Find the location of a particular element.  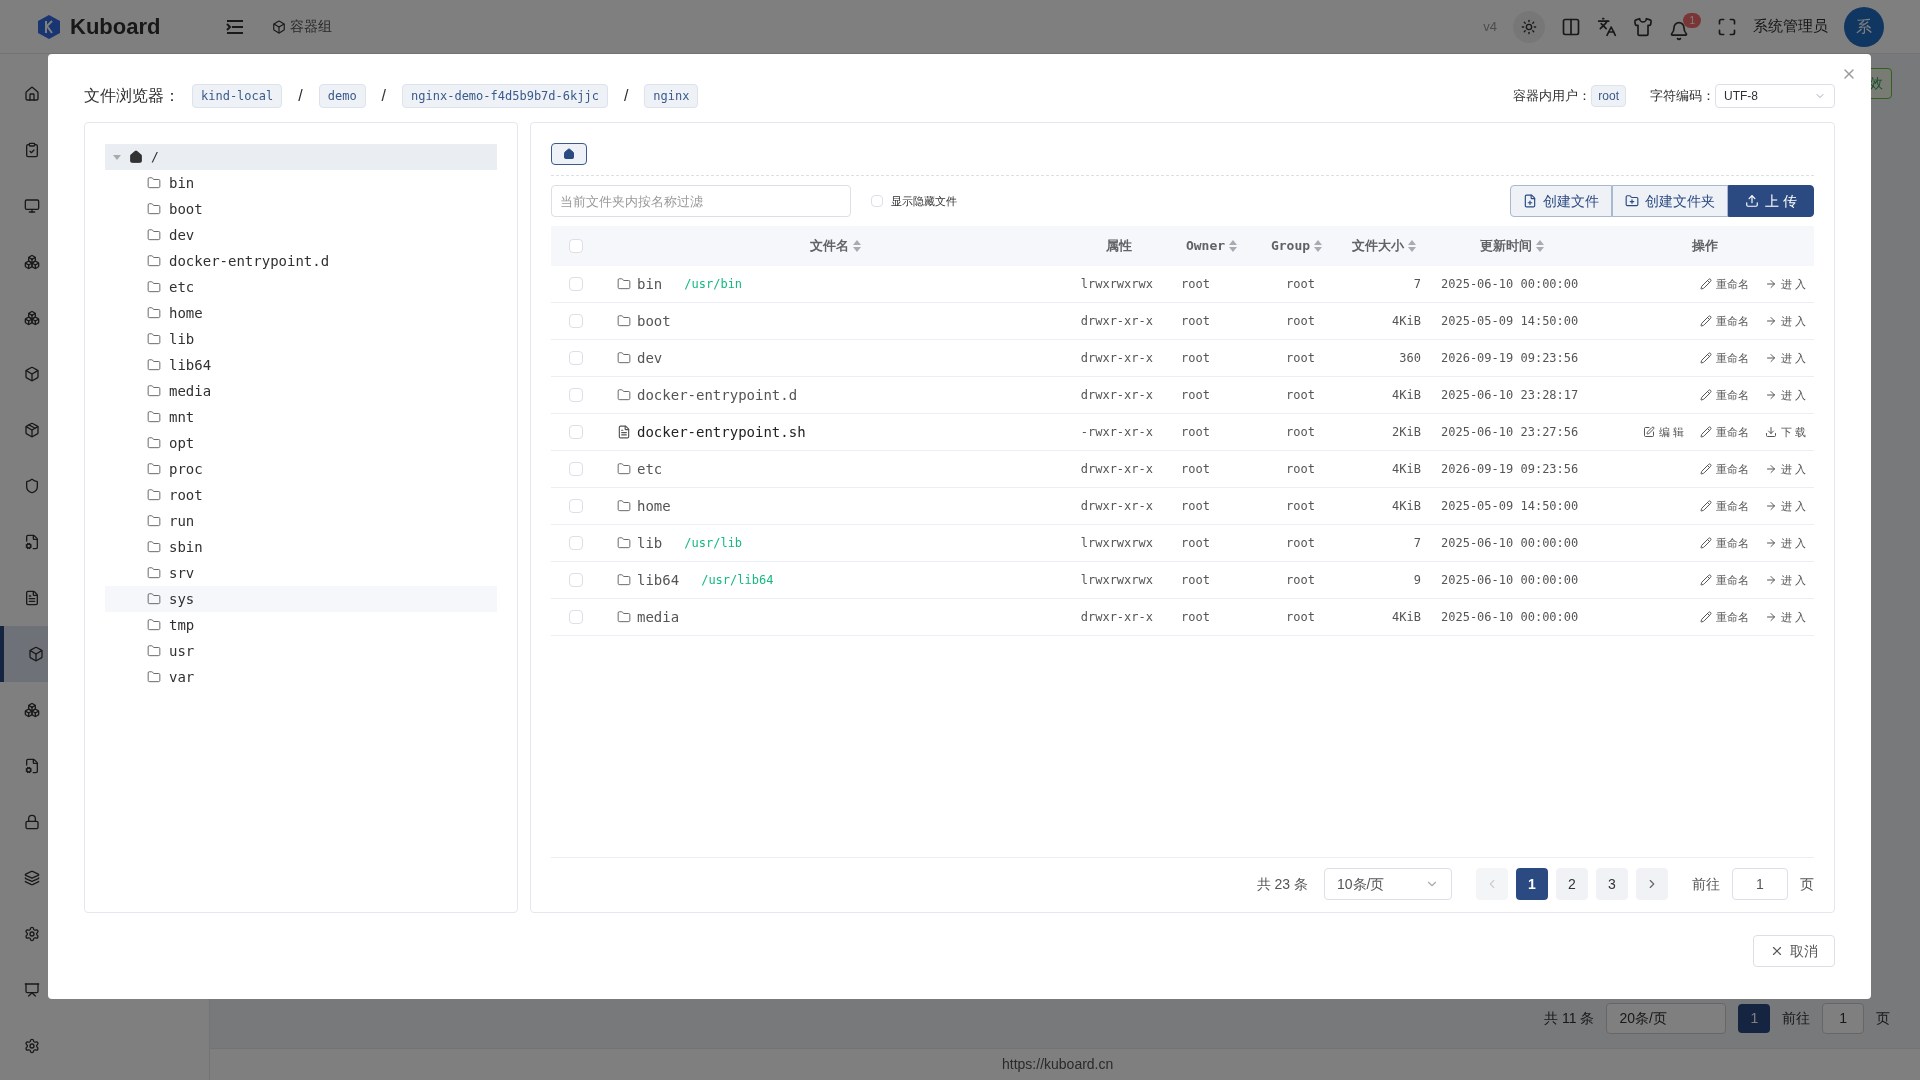

layers-icon is located at coordinates (32, 878).